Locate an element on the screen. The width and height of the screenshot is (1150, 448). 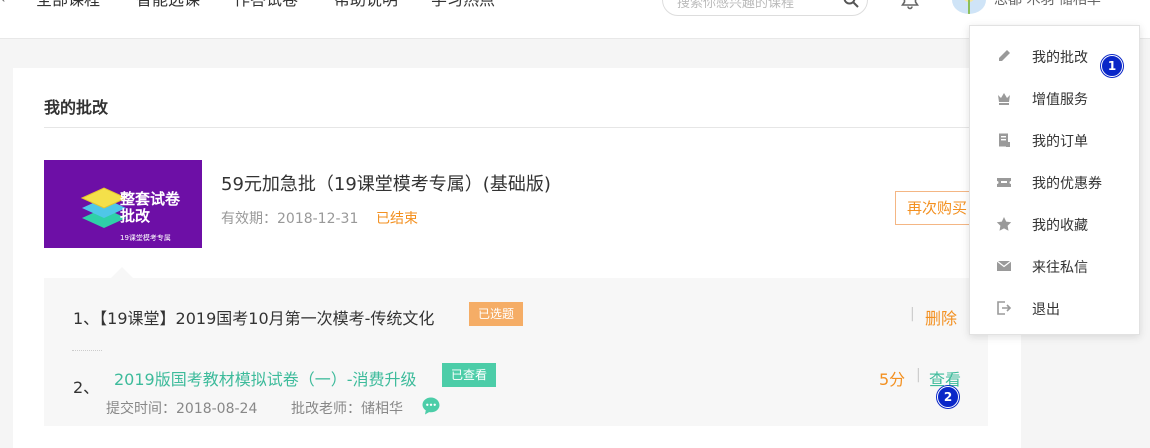
exam-item-2-badge: 已查看 is located at coordinates (469, 375).